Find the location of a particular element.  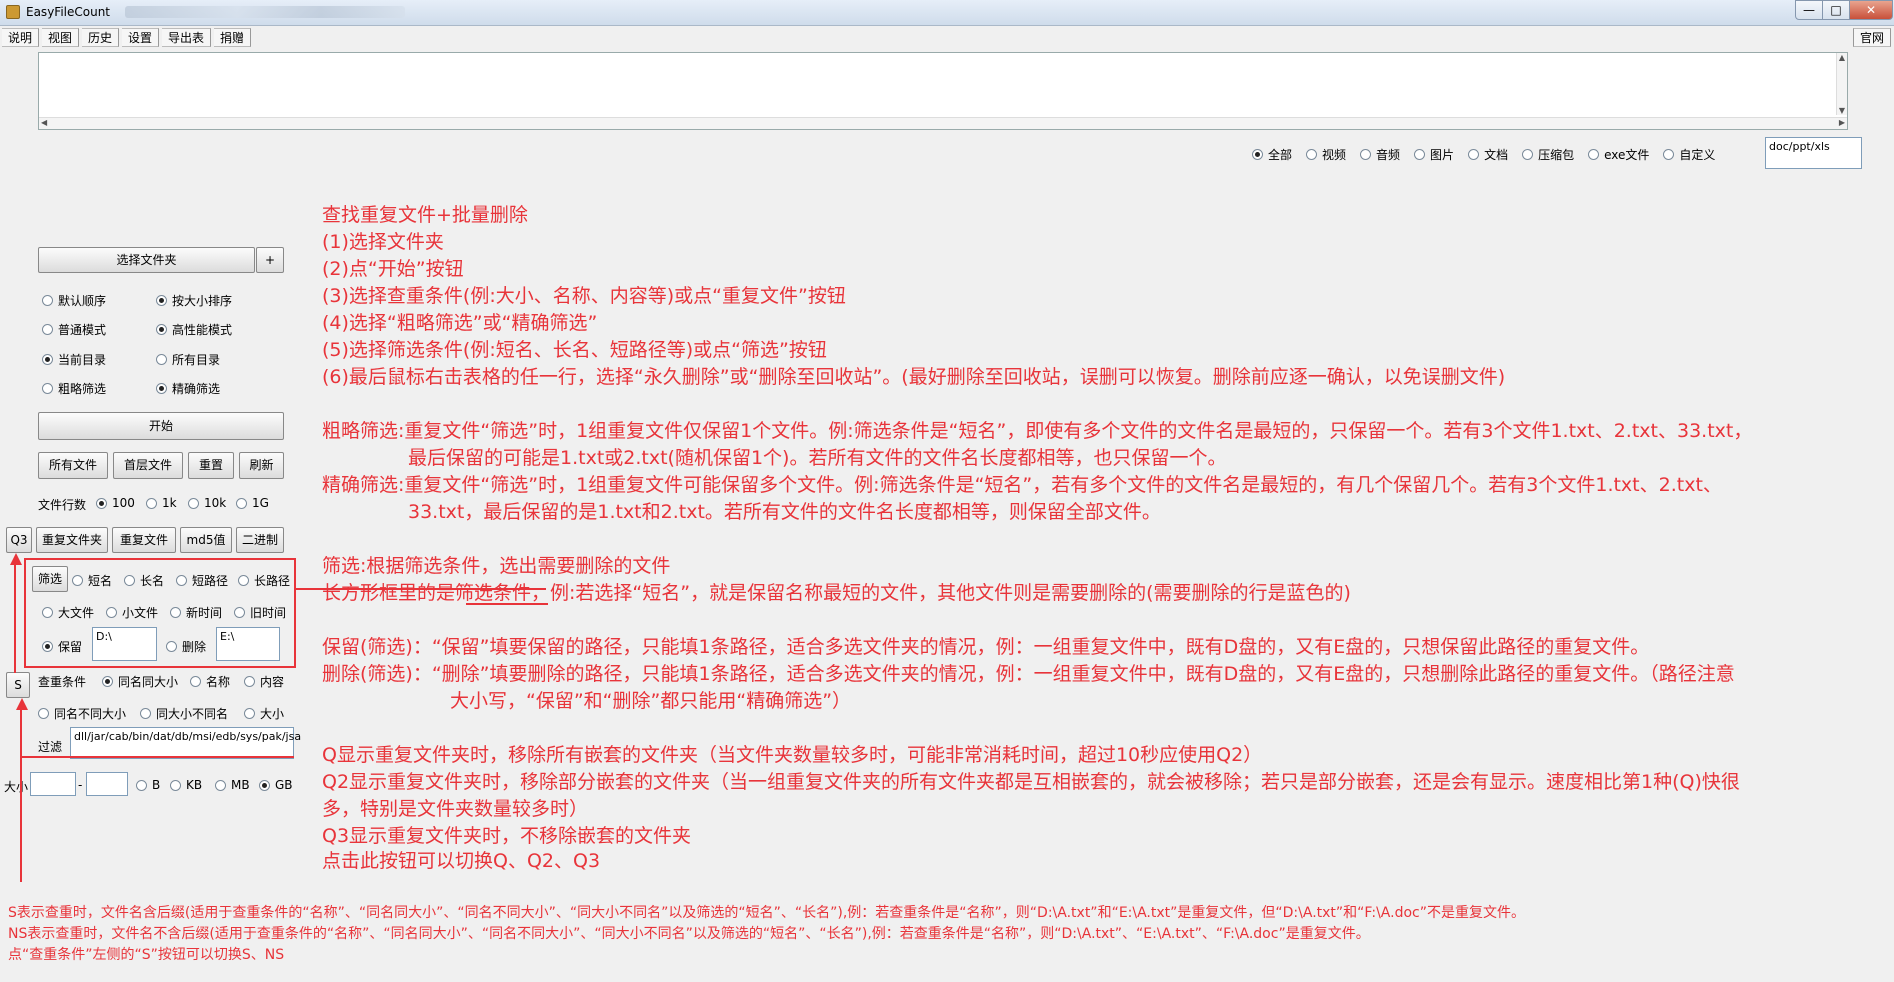

filter-short-name-radio: 短名 is located at coordinates (92, 580).